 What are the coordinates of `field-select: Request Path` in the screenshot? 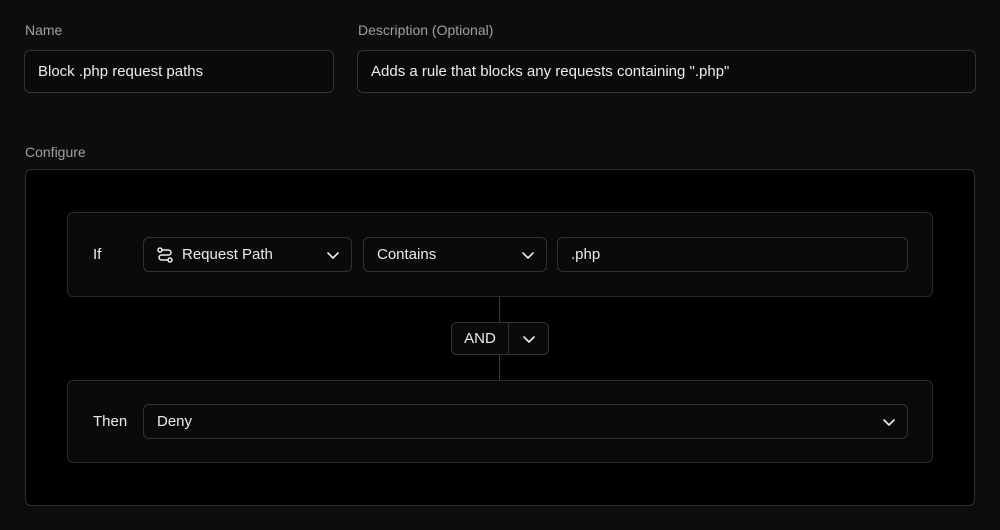 It's located at (247, 254).